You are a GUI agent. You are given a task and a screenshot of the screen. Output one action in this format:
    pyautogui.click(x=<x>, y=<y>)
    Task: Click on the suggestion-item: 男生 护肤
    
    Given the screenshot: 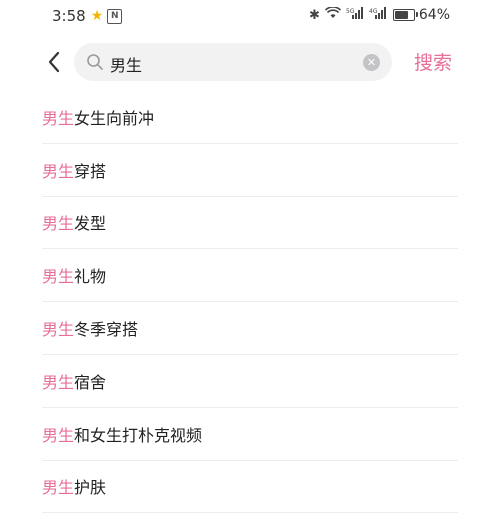 What is the action you would take?
    pyautogui.click(x=250, y=487)
    